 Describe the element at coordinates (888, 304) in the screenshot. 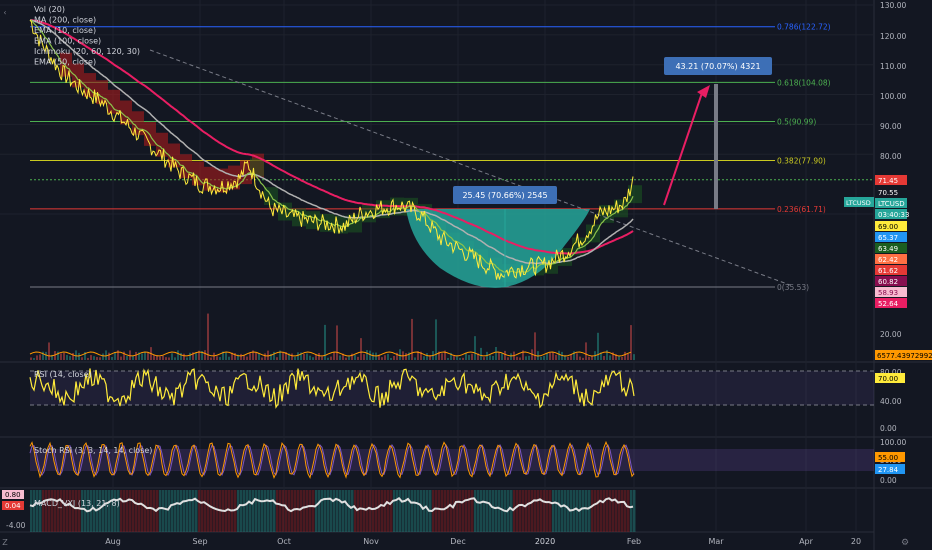

I see `price-badge-text-11: 52.64` at that location.